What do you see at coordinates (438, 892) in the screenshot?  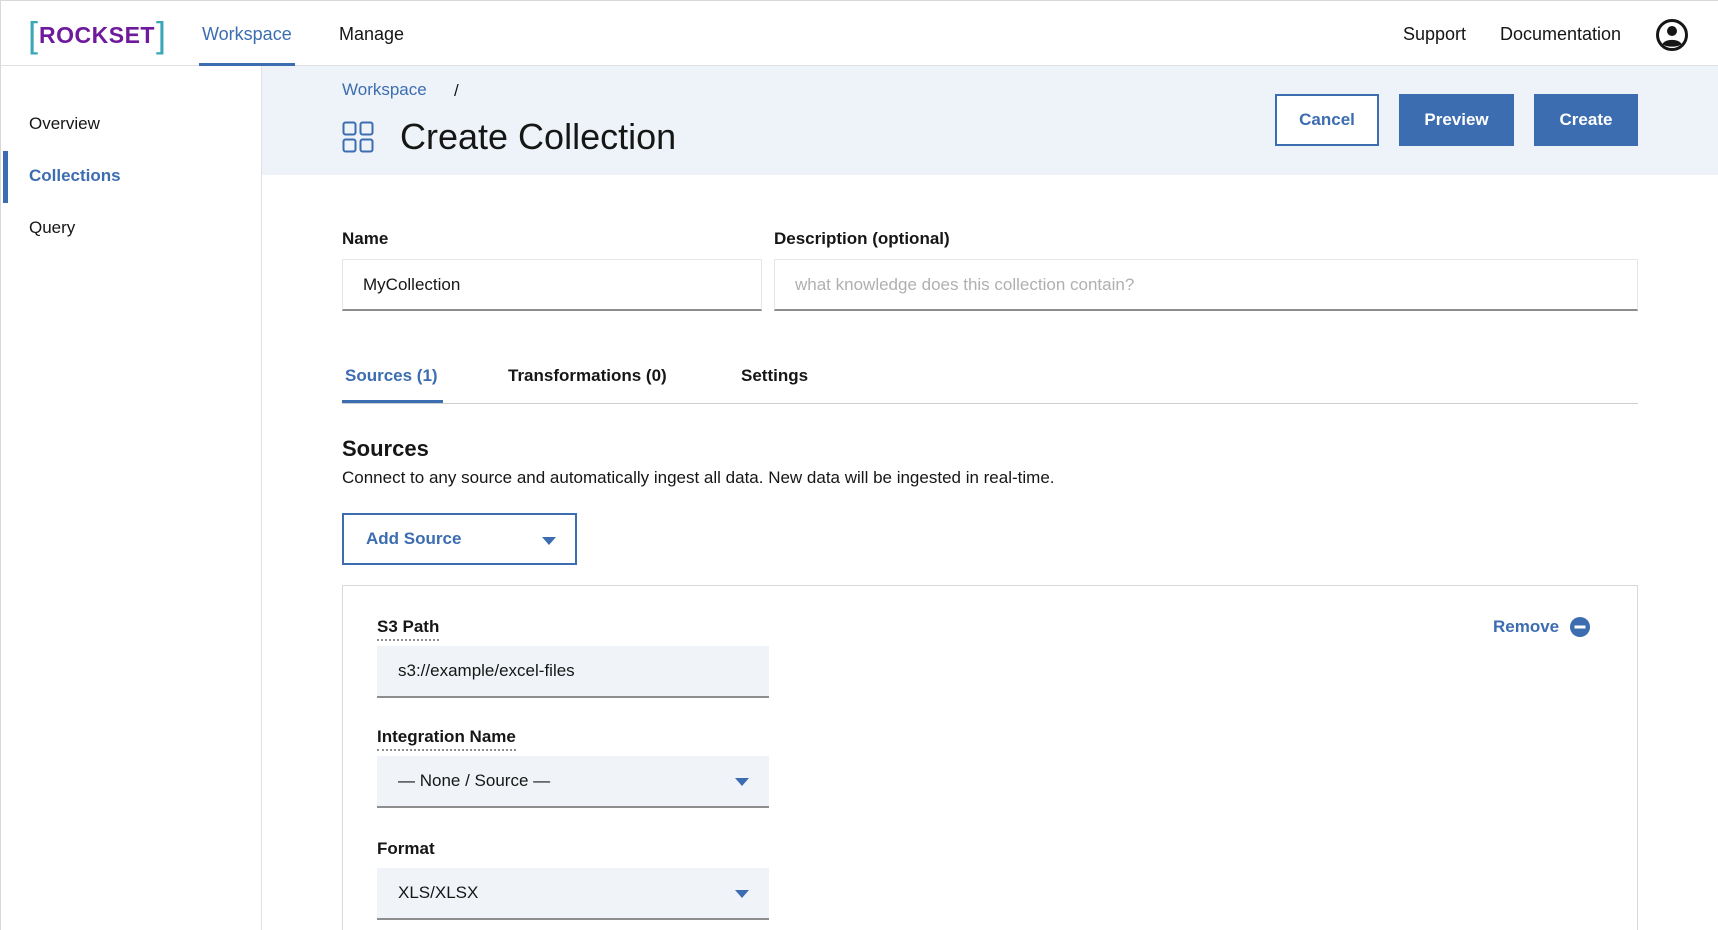 I see `format-value: XLS/XLSX` at bounding box center [438, 892].